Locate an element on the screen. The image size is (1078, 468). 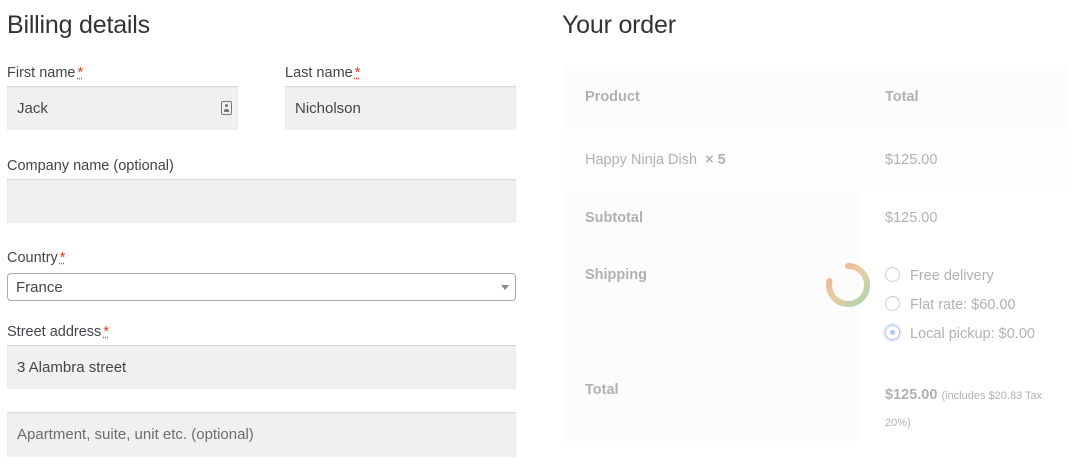
shipping-option-free: Free delivery is located at coordinates (939, 275).